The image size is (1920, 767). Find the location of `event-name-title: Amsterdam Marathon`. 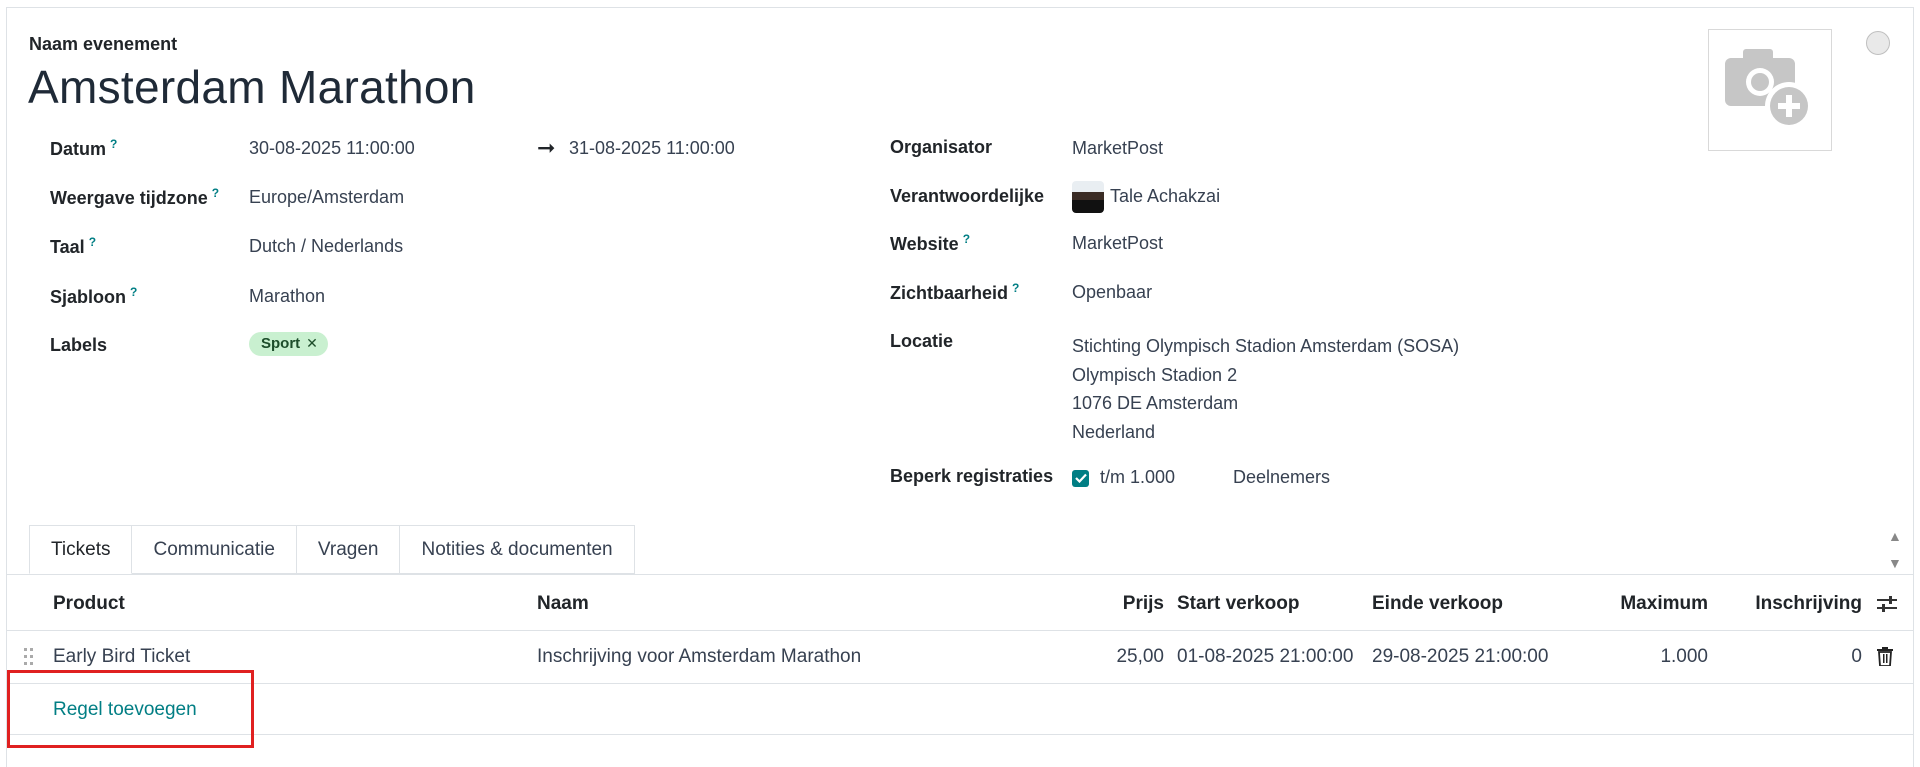

event-name-title: Amsterdam Marathon is located at coordinates (252, 87).